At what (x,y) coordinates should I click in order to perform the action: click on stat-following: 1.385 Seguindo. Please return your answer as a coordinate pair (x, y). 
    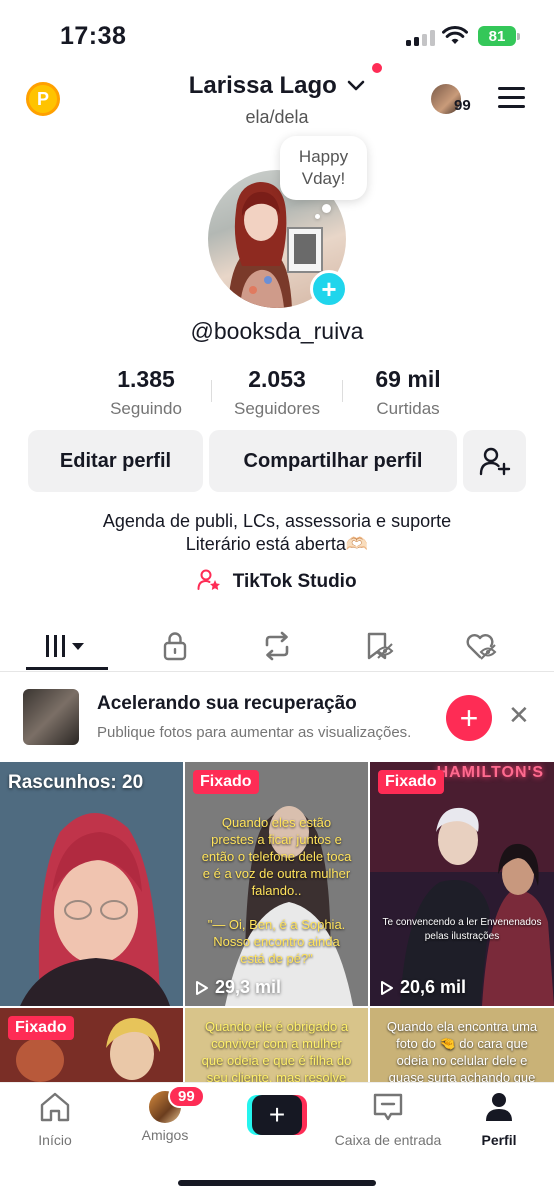
    Looking at the image, I should click on (146, 392).